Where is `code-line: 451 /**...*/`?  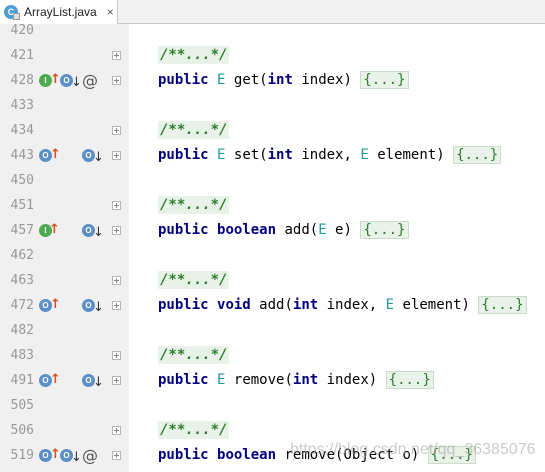 code-line: 451 /**...*/ is located at coordinates (272, 207).